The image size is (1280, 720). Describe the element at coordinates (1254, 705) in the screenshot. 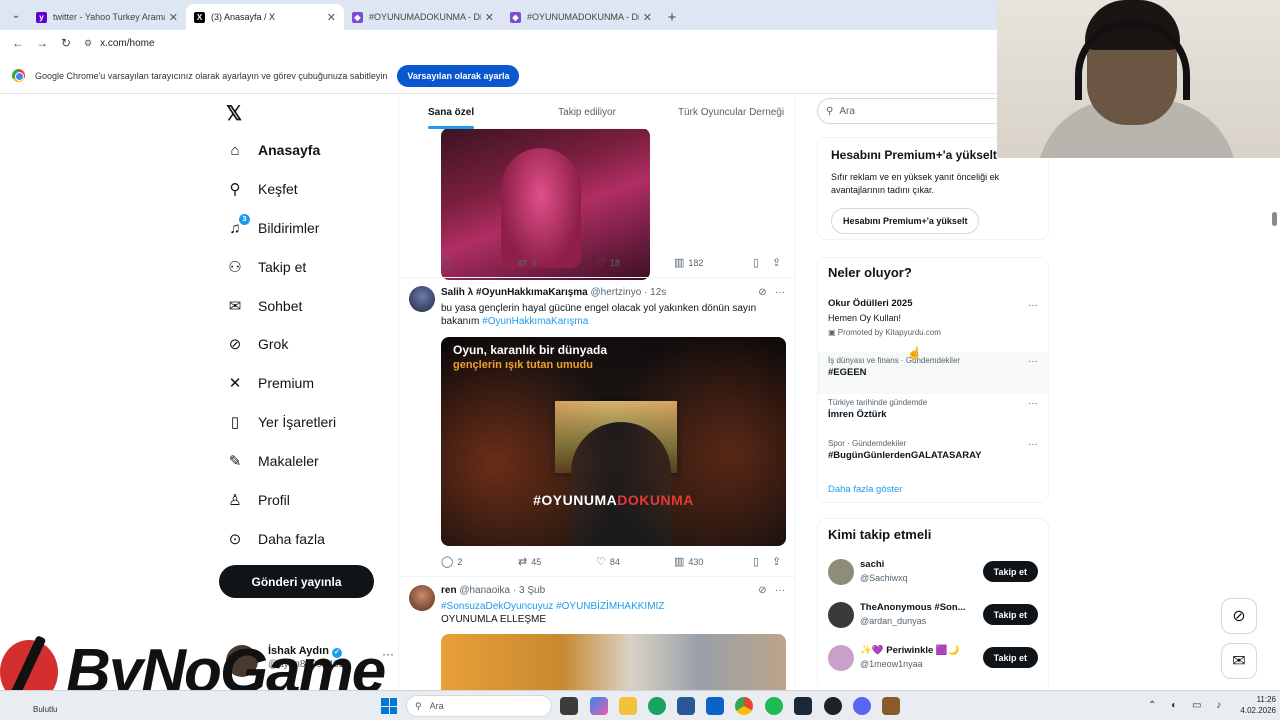

I see `clock: 11:26 4.02.2026` at that location.